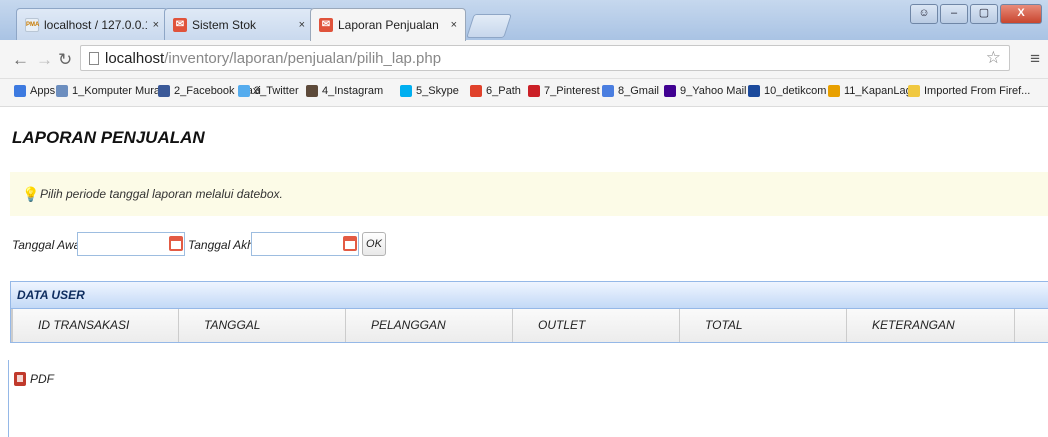  Describe the element at coordinates (224, 24) in the screenshot. I see `tab-title: Sistem Stok` at that location.